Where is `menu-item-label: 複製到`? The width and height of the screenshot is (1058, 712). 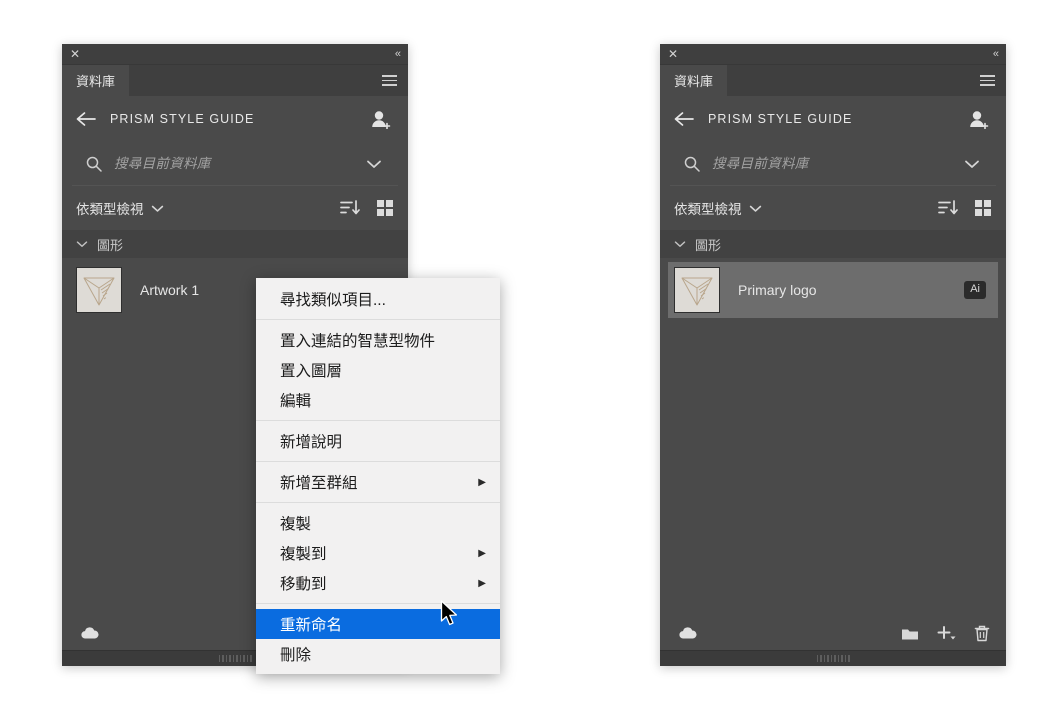 menu-item-label: 複製到 is located at coordinates (303, 554).